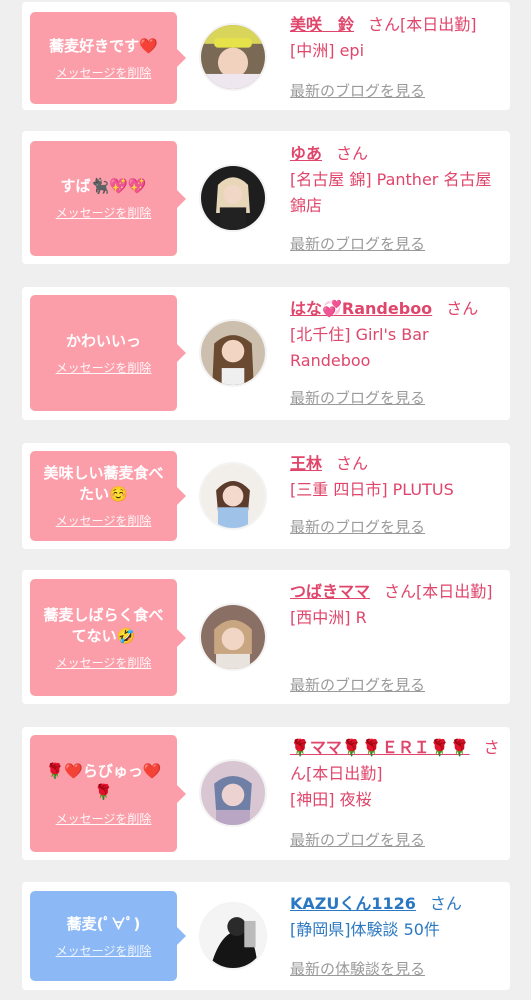  I want to click on shop-label: [北千住] Girl's Bar Randeboo, so click(359, 347).